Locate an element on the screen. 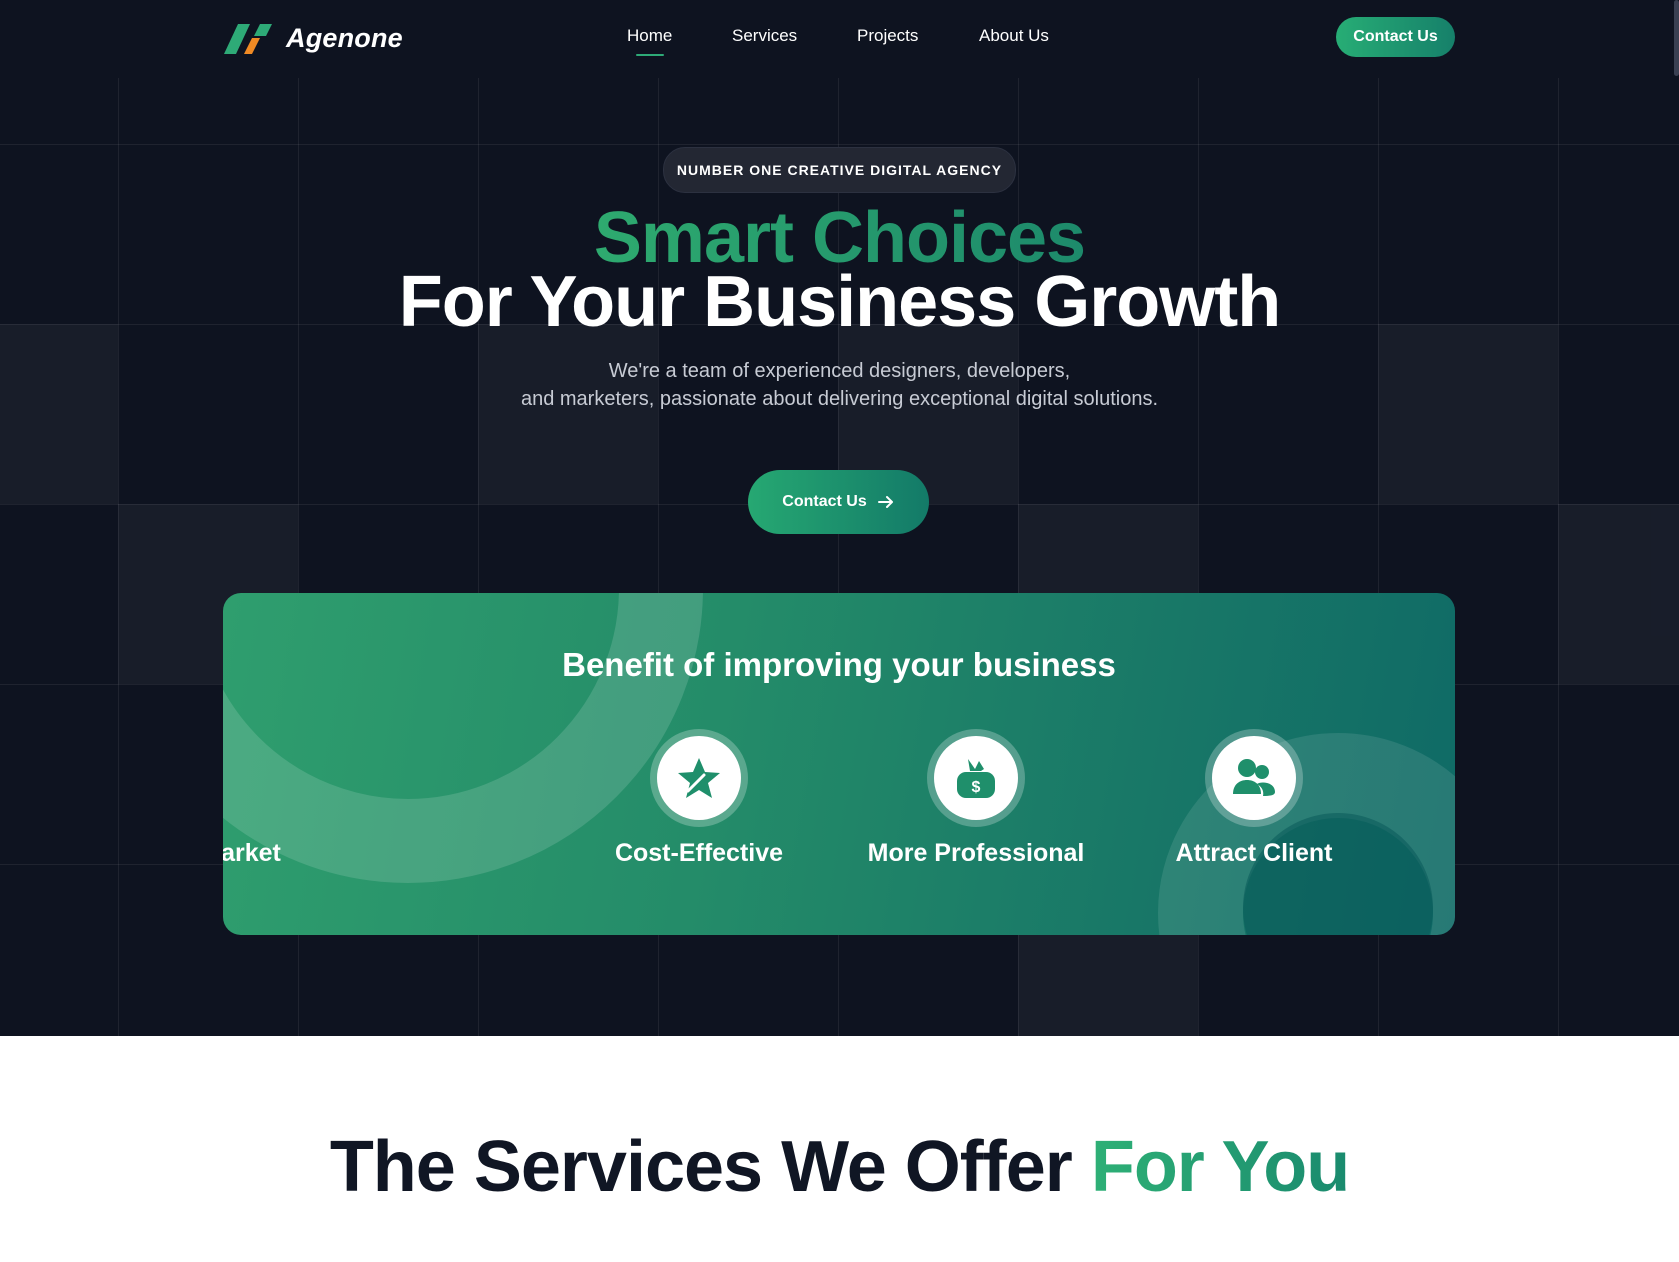  benefit-item: Attract Client is located at coordinates (1254, 798).